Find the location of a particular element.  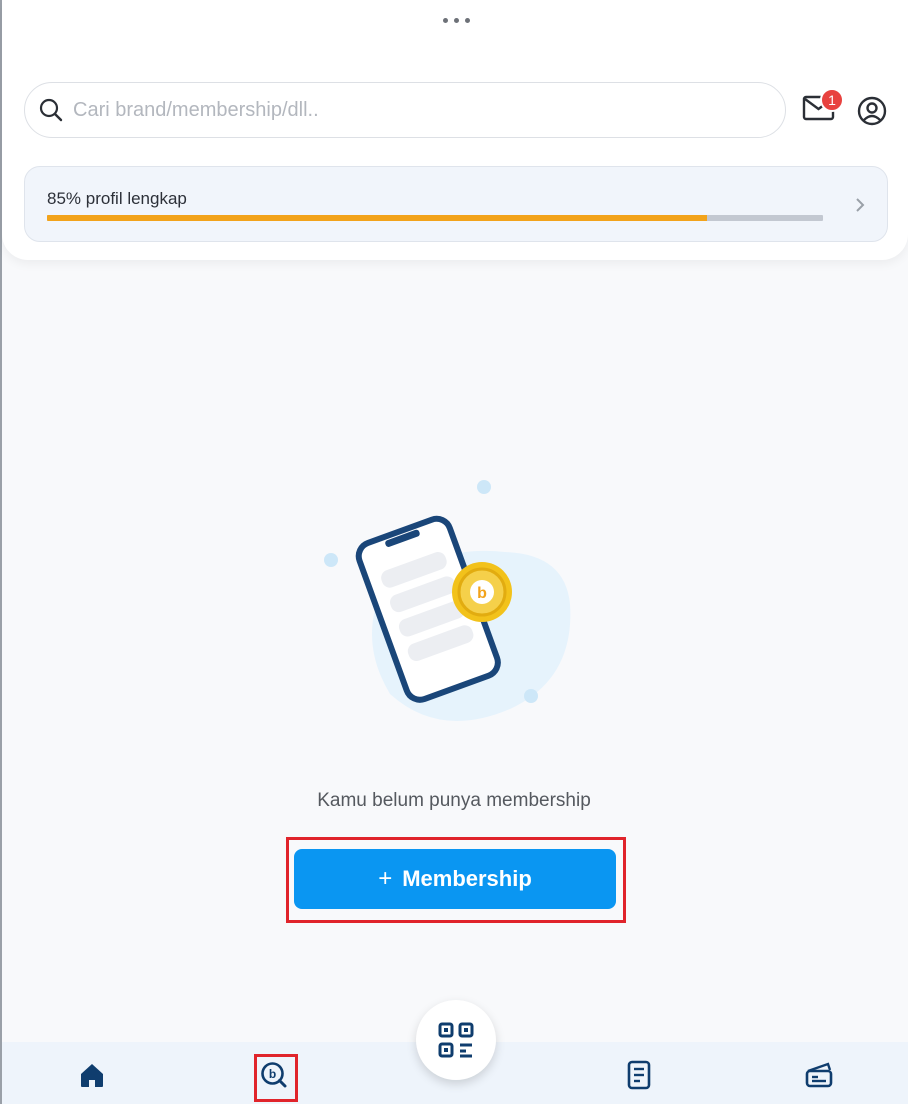

search-input is located at coordinates (413, 110).